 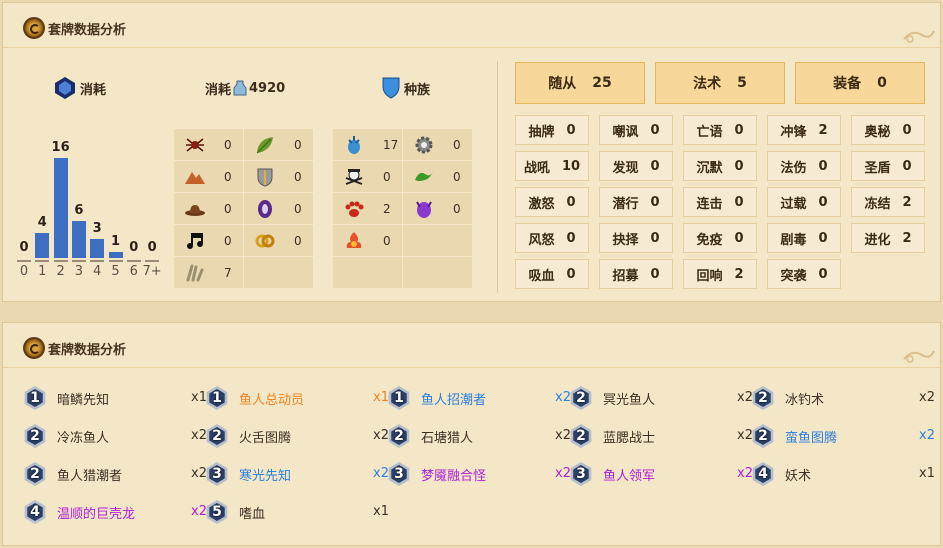 I want to click on card-cost: 1, so click(x=217, y=398).